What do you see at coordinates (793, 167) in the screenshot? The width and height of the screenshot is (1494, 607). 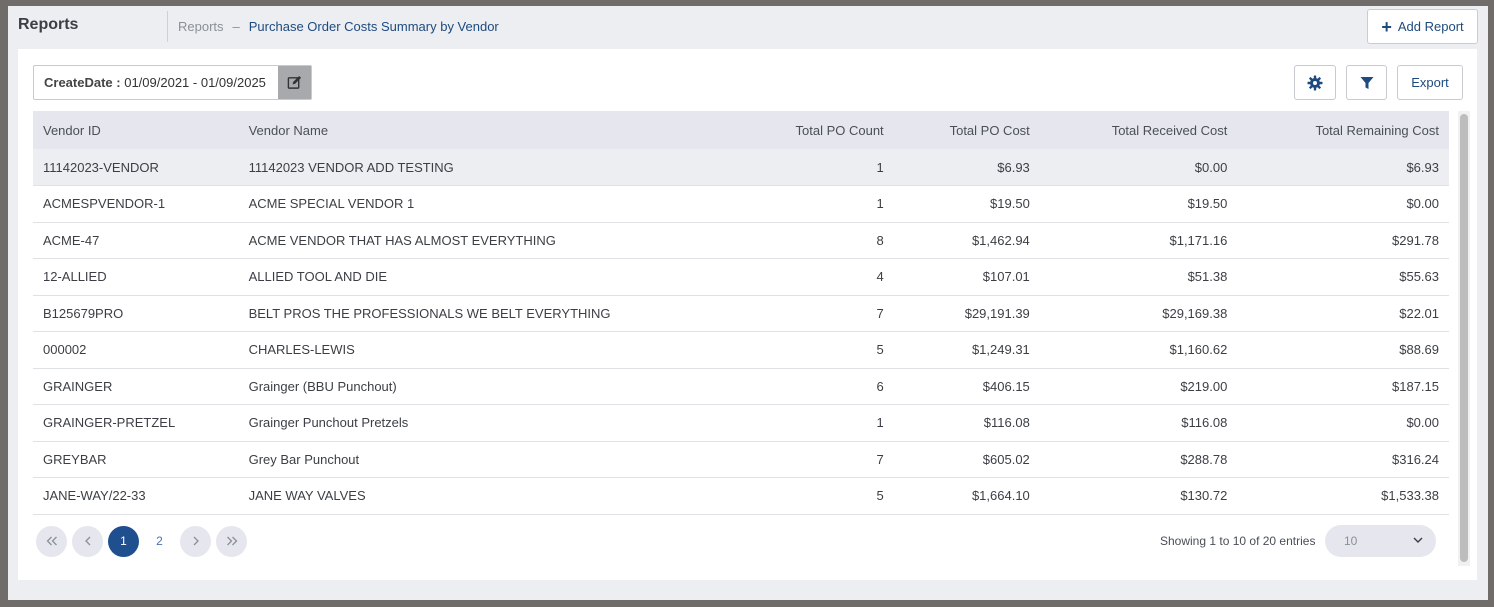 I see `po-count-cell: 1` at bounding box center [793, 167].